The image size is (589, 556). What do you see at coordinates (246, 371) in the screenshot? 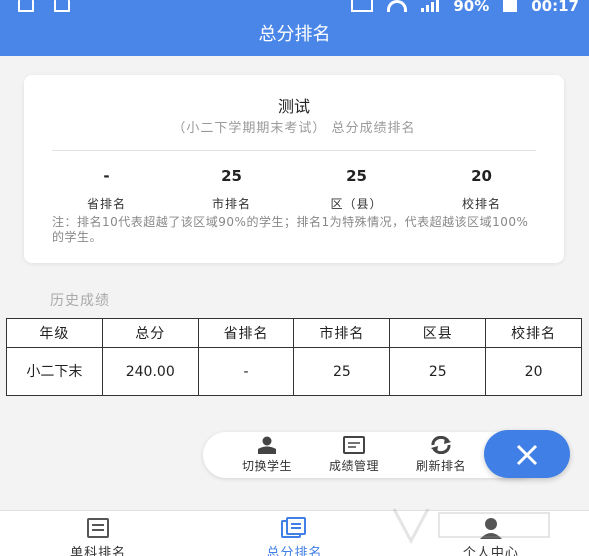
I see `table-cell: -` at bounding box center [246, 371].